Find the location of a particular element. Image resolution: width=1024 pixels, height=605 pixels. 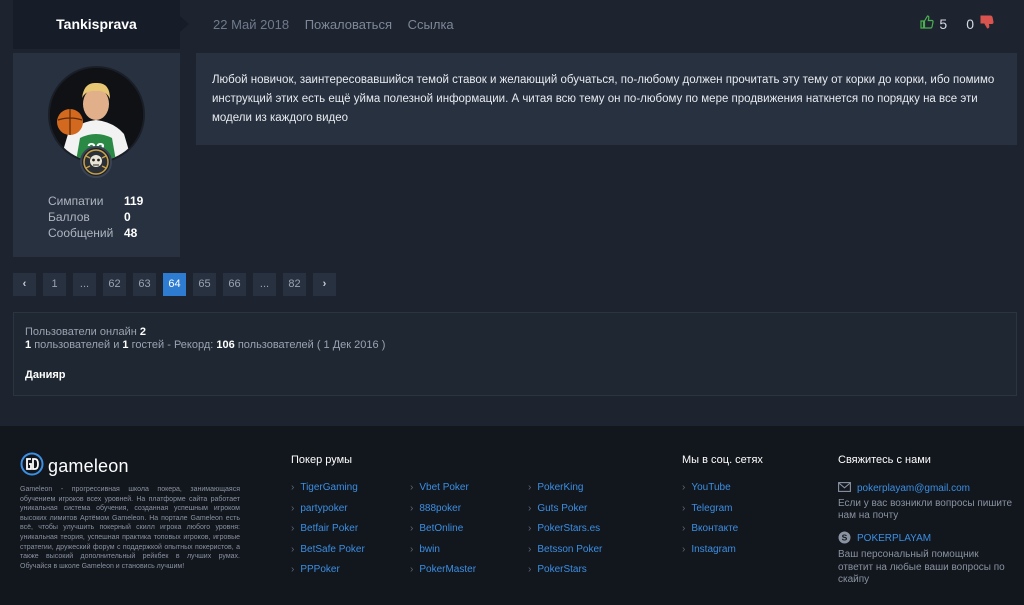

author-stats: Симпатии 119 Баллов 0 Сообщений 48 is located at coordinates (95, 217).